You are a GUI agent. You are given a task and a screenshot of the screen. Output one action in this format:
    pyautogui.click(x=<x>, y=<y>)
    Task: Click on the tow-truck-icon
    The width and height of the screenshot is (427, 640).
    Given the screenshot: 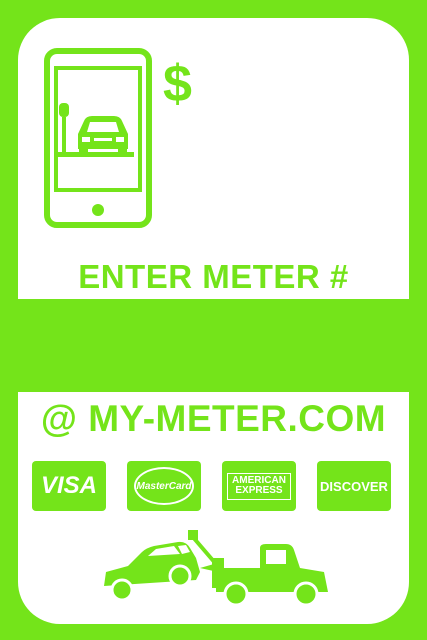 What is the action you would take?
    pyautogui.click(x=216, y=568)
    